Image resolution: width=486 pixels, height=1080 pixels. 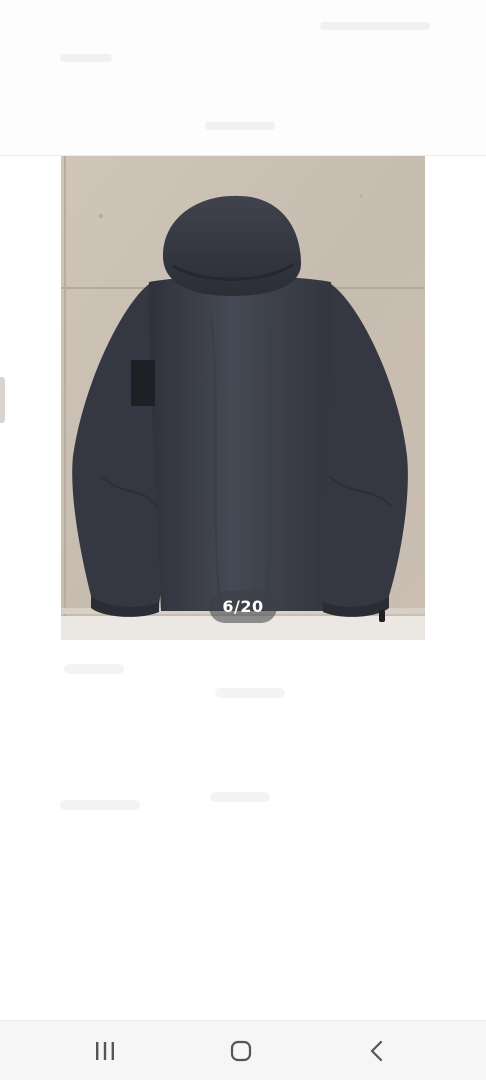 I want to click on recents-icon, so click(x=105, y=1051).